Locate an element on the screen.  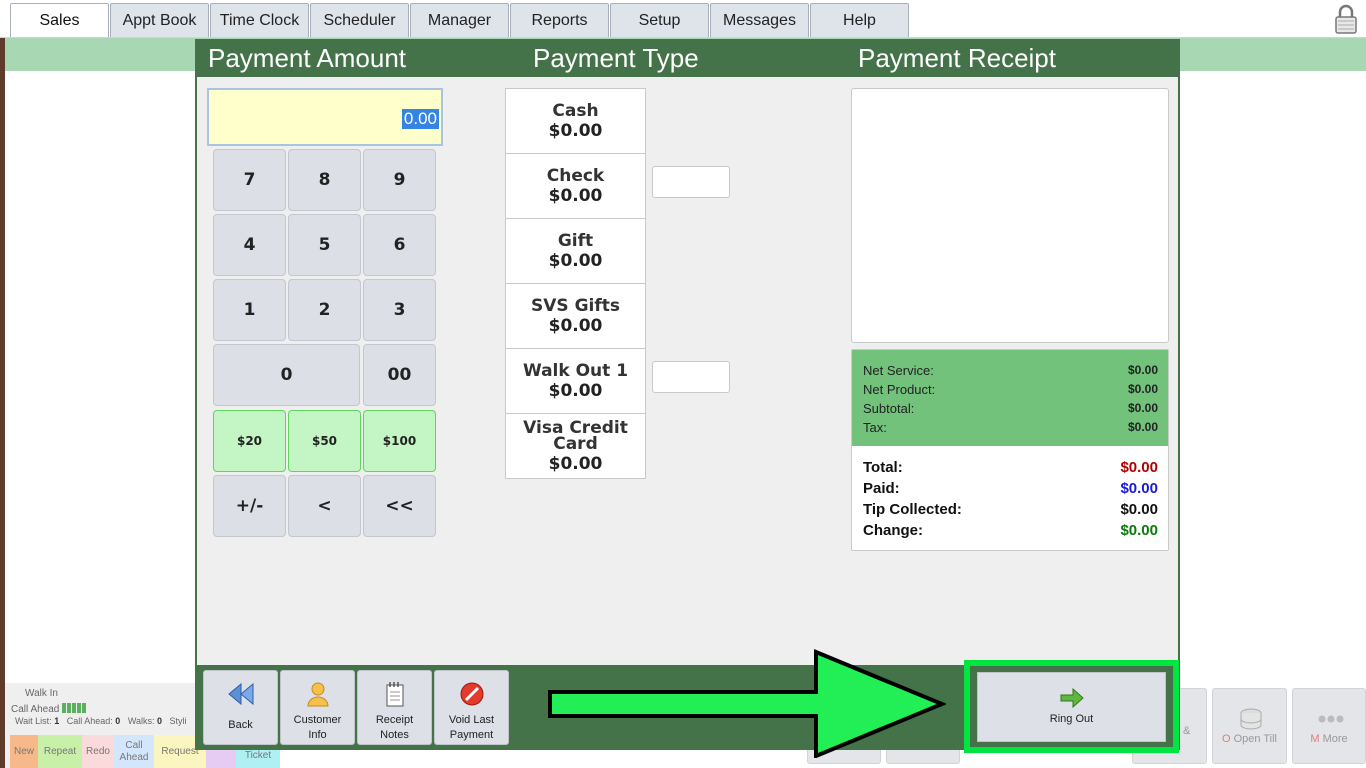
payment-type-cash: Cash $0.00 is located at coordinates (575, 121).